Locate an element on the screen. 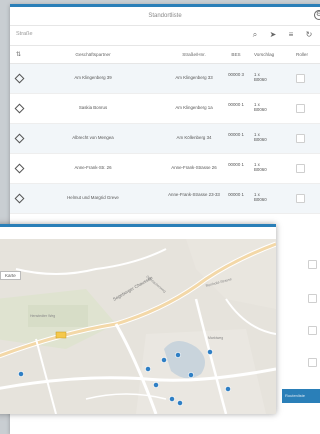 Image resolution: width=320 pixels, height=434 pixels. cell-partner: Albrecht von Mengea is located at coordinates (93, 137).